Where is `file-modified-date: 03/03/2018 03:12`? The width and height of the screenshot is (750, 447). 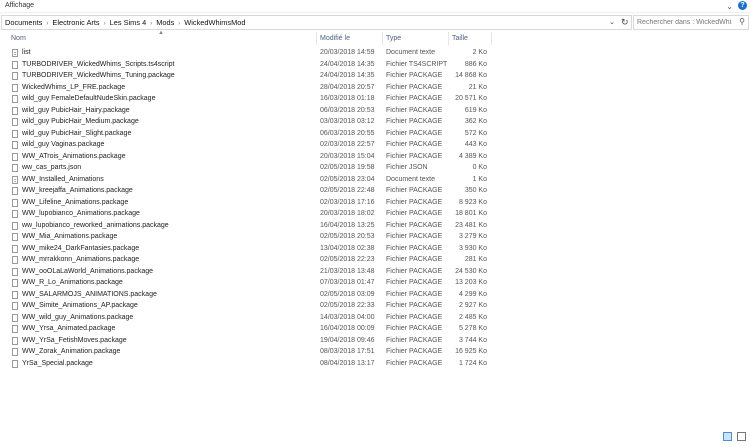
file-modified-date: 03/03/2018 03:12 is located at coordinates (347, 121).